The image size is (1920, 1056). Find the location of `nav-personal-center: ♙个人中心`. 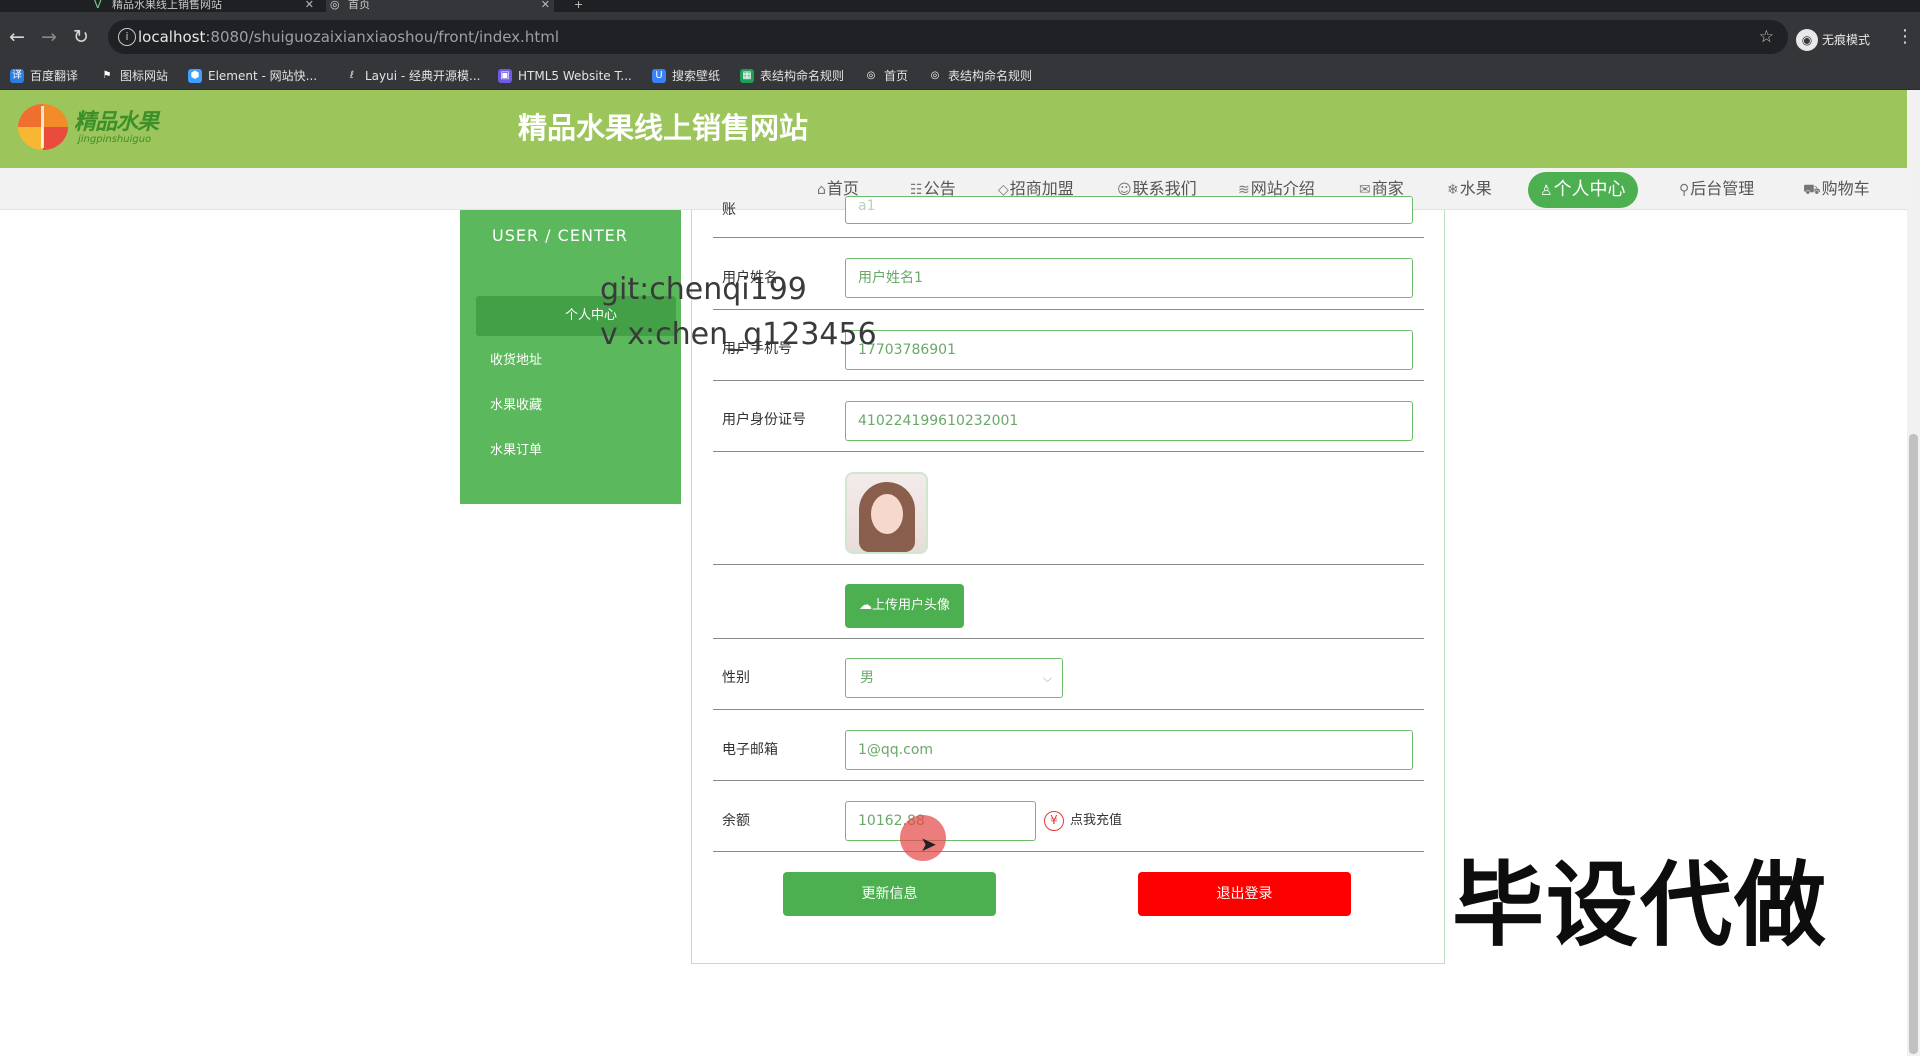

nav-personal-center: ♙个人中心 is located at coordinates (1583, 190).